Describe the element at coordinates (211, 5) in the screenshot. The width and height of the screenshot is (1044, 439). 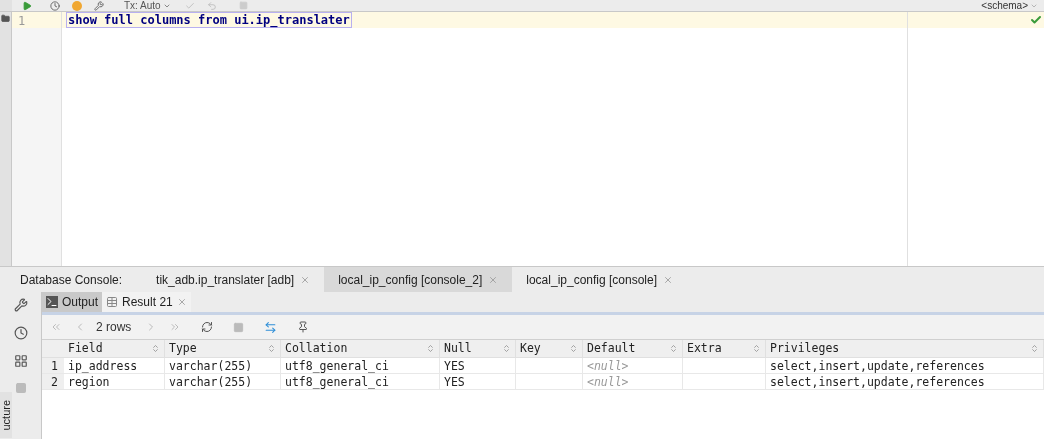
I see `rollback-icon` at that location.